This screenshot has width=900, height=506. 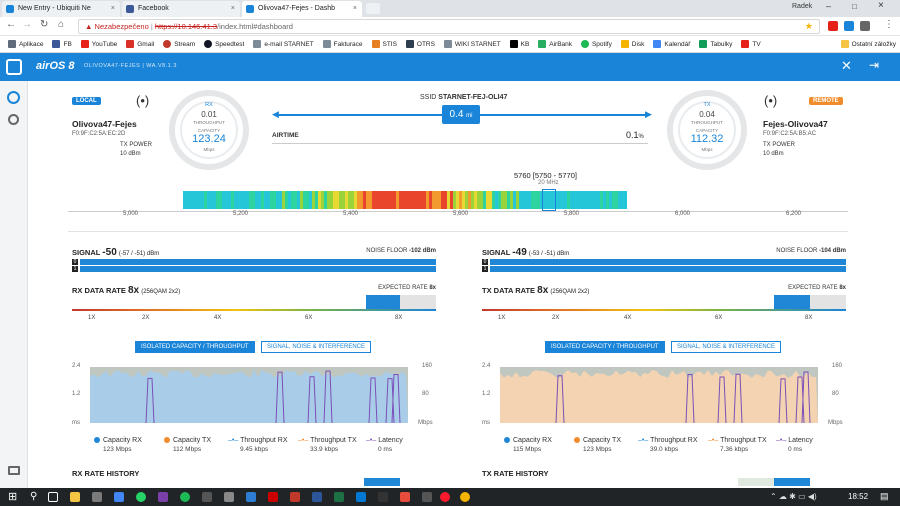 I want to click on local-txpower: 10 dBm, so click(x=130, y=154).